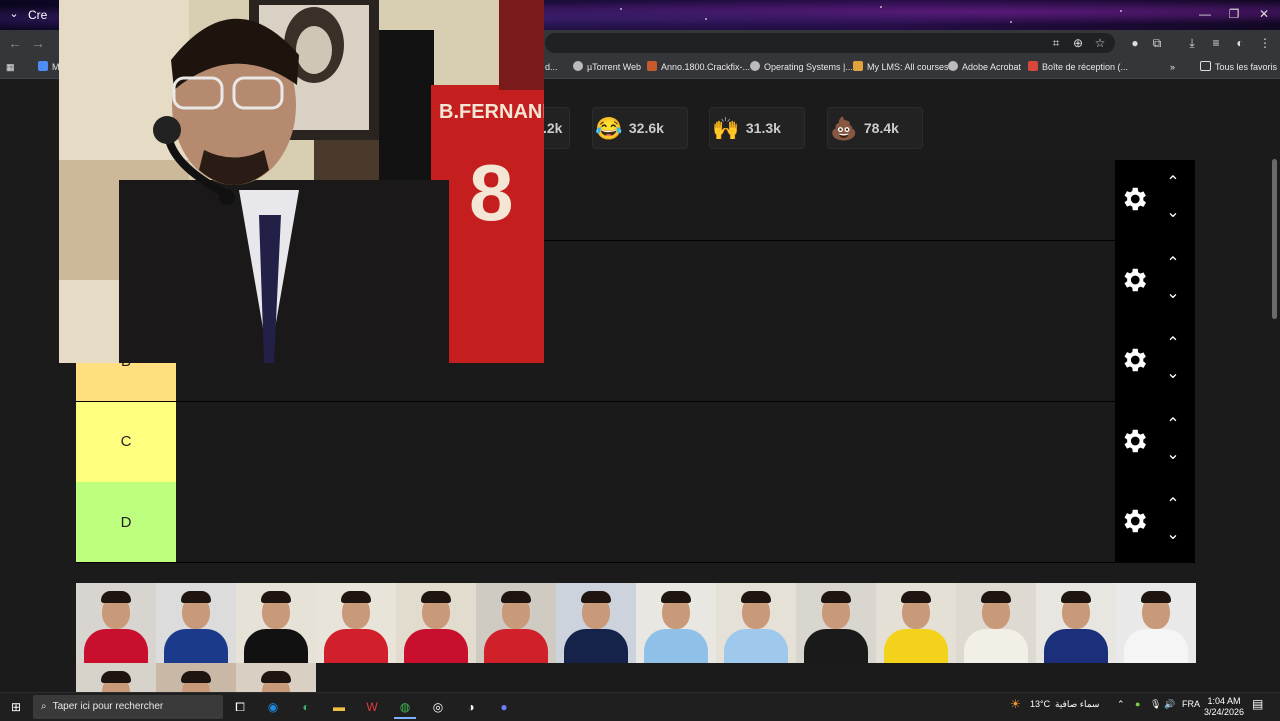 The width and height of the screenshot is (1280, 721). I want to click on microphone-icon: 🎙, so click(1155, 704).